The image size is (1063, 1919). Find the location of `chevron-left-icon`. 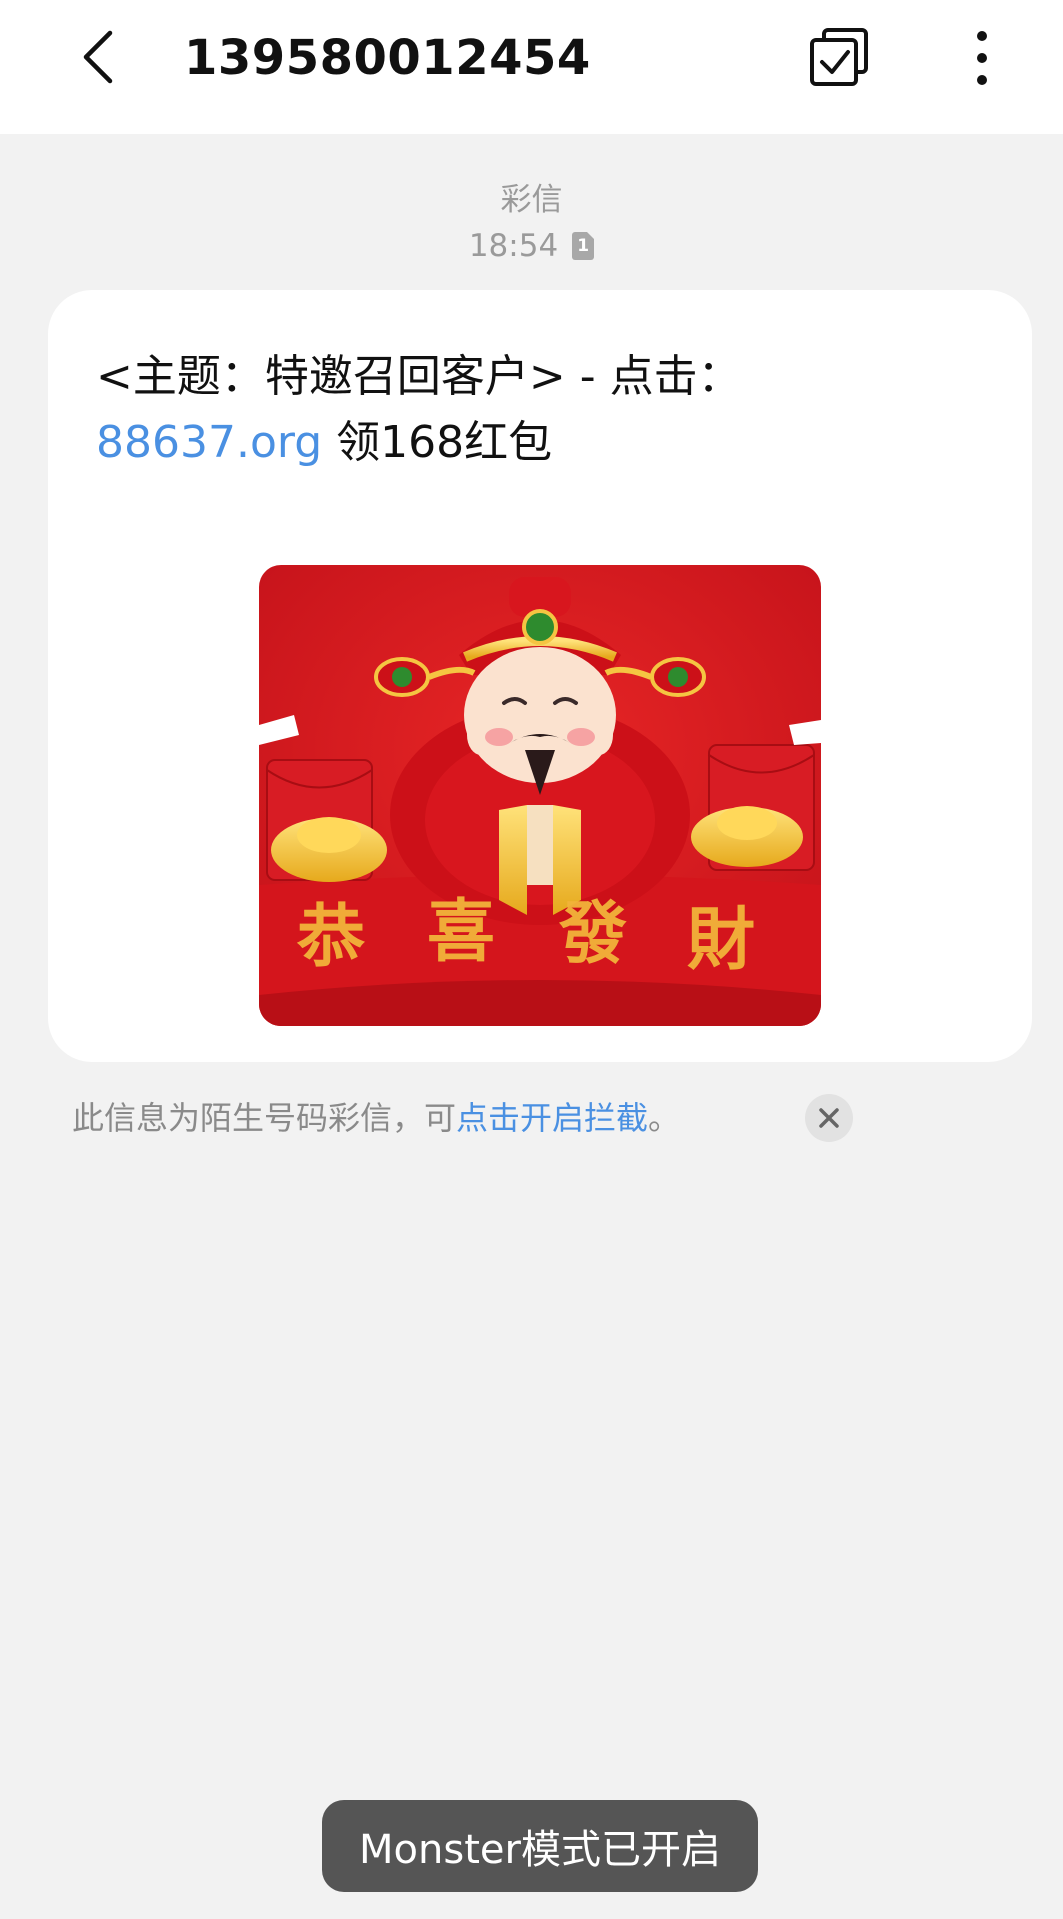

chevron-left-icon is located at coordinates (98, 57).